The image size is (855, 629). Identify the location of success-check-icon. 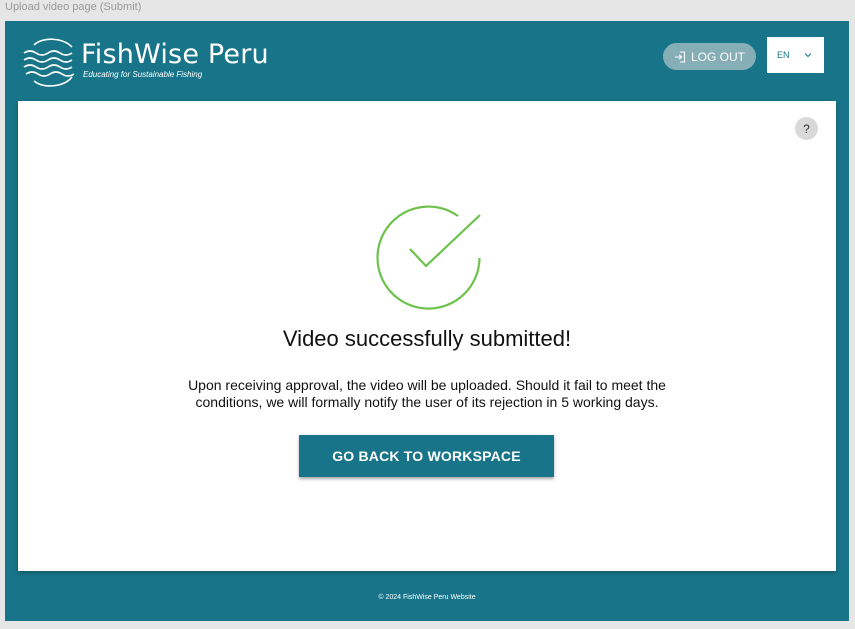
(428, 257).